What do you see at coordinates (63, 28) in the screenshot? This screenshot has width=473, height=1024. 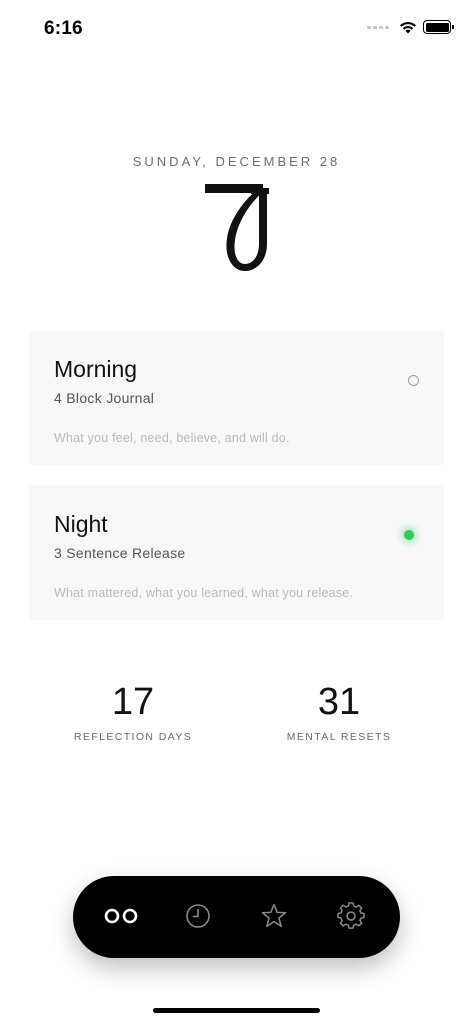 I see `status-time: 6:16` at bounding box center [63, 28].